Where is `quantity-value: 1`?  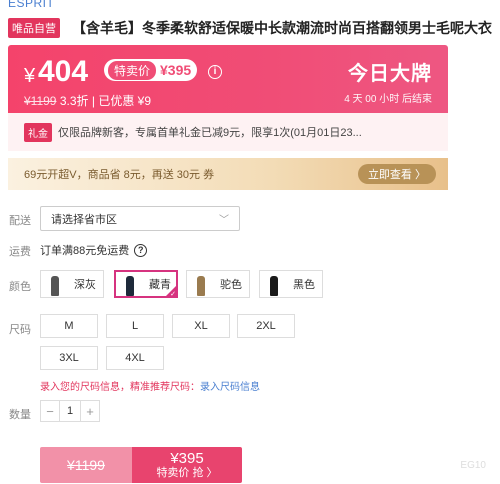
quantity-value: 1 is located at coordinates (70, 411).